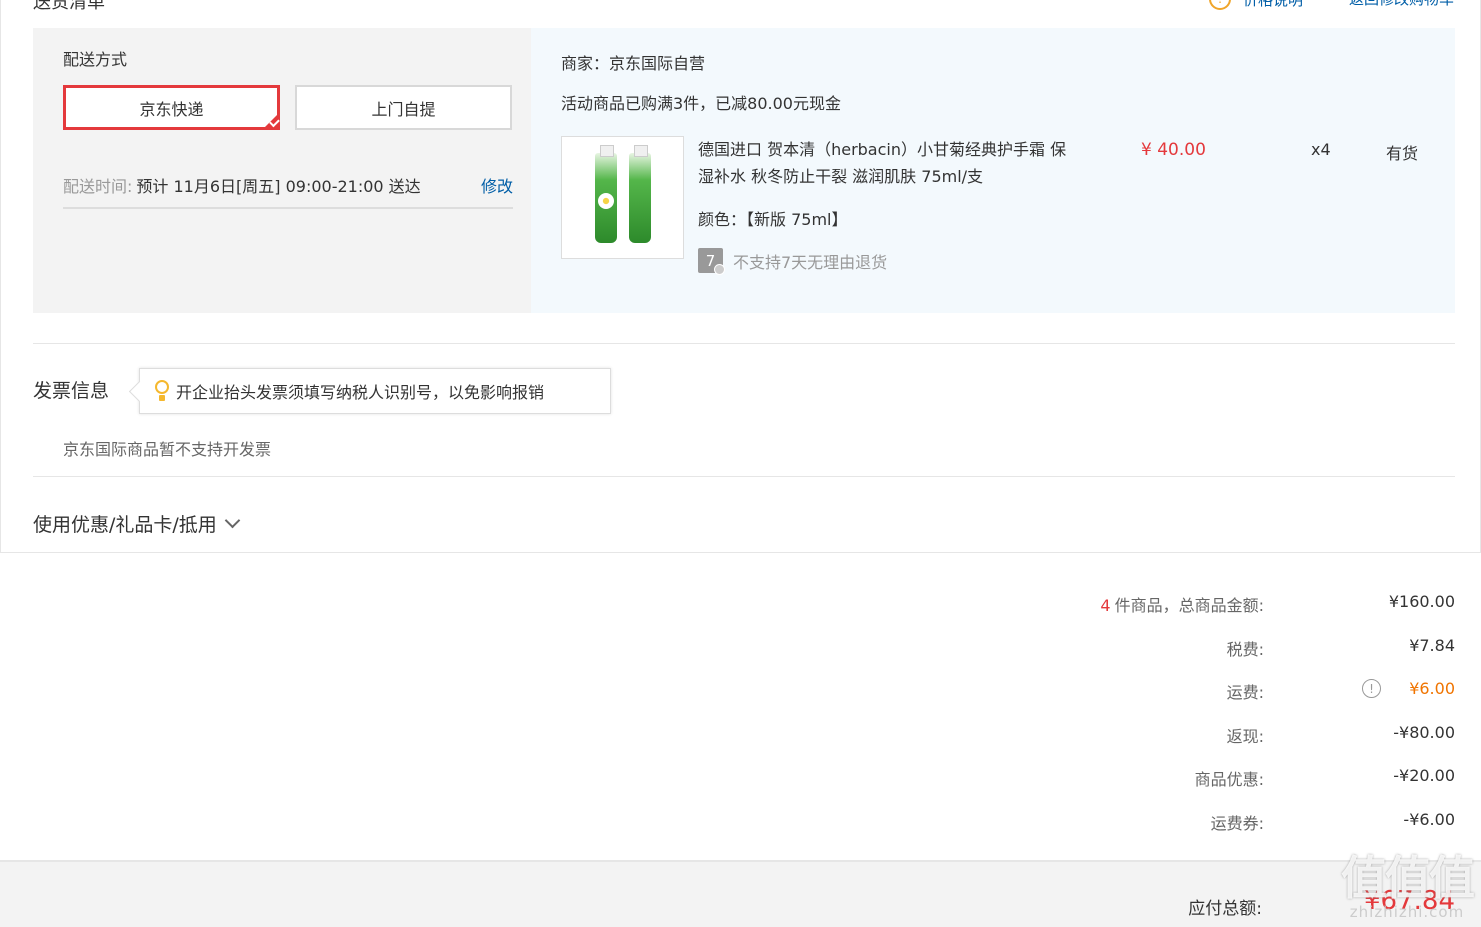 This screenshot has width=1481, height=927. Describe the element at coordinates (1402, 153) in the screenshot. I see `stock-status: 有货` at that location.